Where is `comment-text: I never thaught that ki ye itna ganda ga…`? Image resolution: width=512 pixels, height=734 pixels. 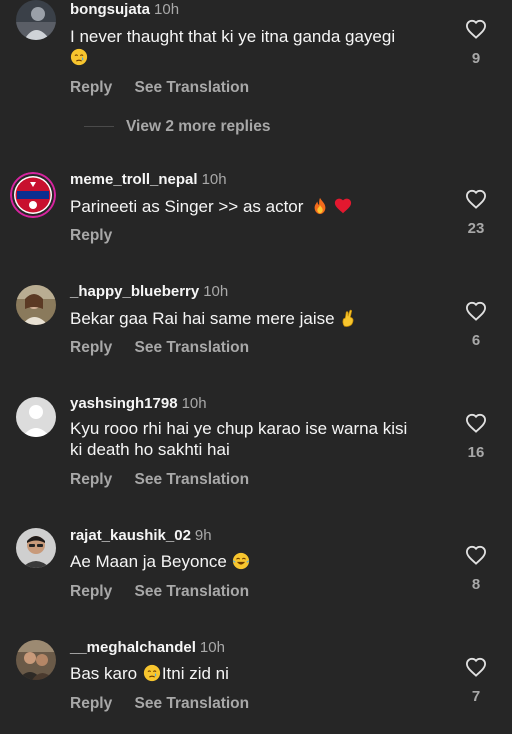 comment-text: I never thaught that ki ye itna ganda ga… is located at coordinates (260, 47).